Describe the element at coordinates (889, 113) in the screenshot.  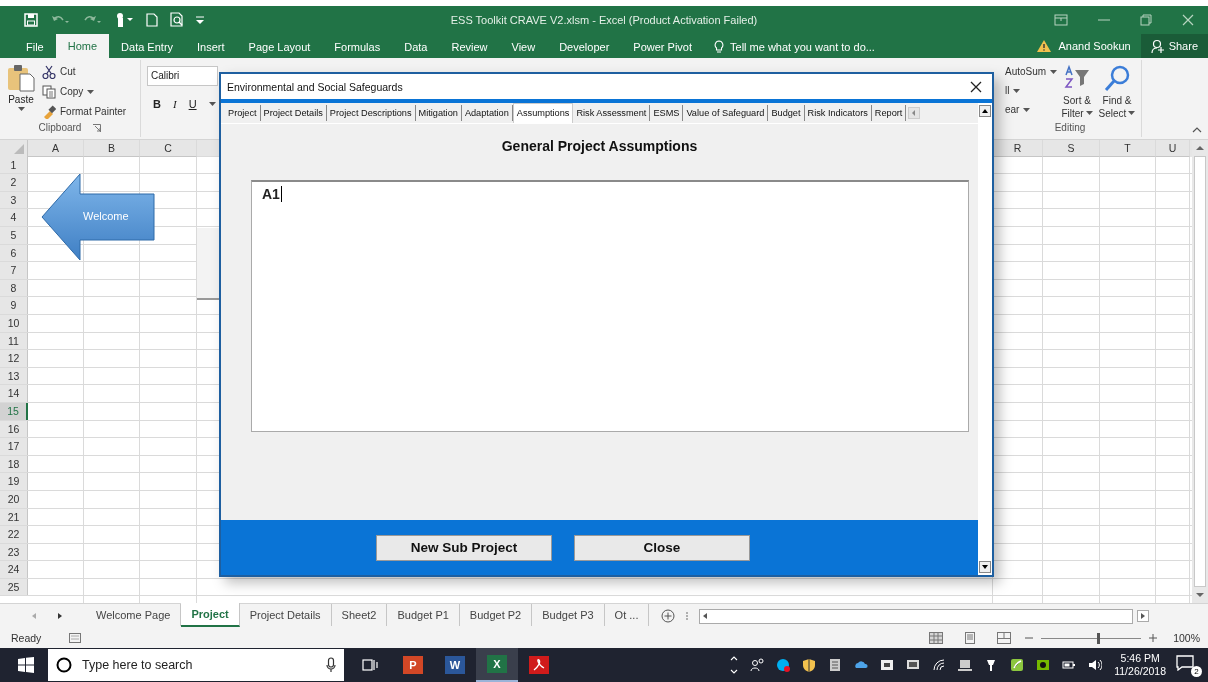
I see `dialog-tab: Report` at that location.